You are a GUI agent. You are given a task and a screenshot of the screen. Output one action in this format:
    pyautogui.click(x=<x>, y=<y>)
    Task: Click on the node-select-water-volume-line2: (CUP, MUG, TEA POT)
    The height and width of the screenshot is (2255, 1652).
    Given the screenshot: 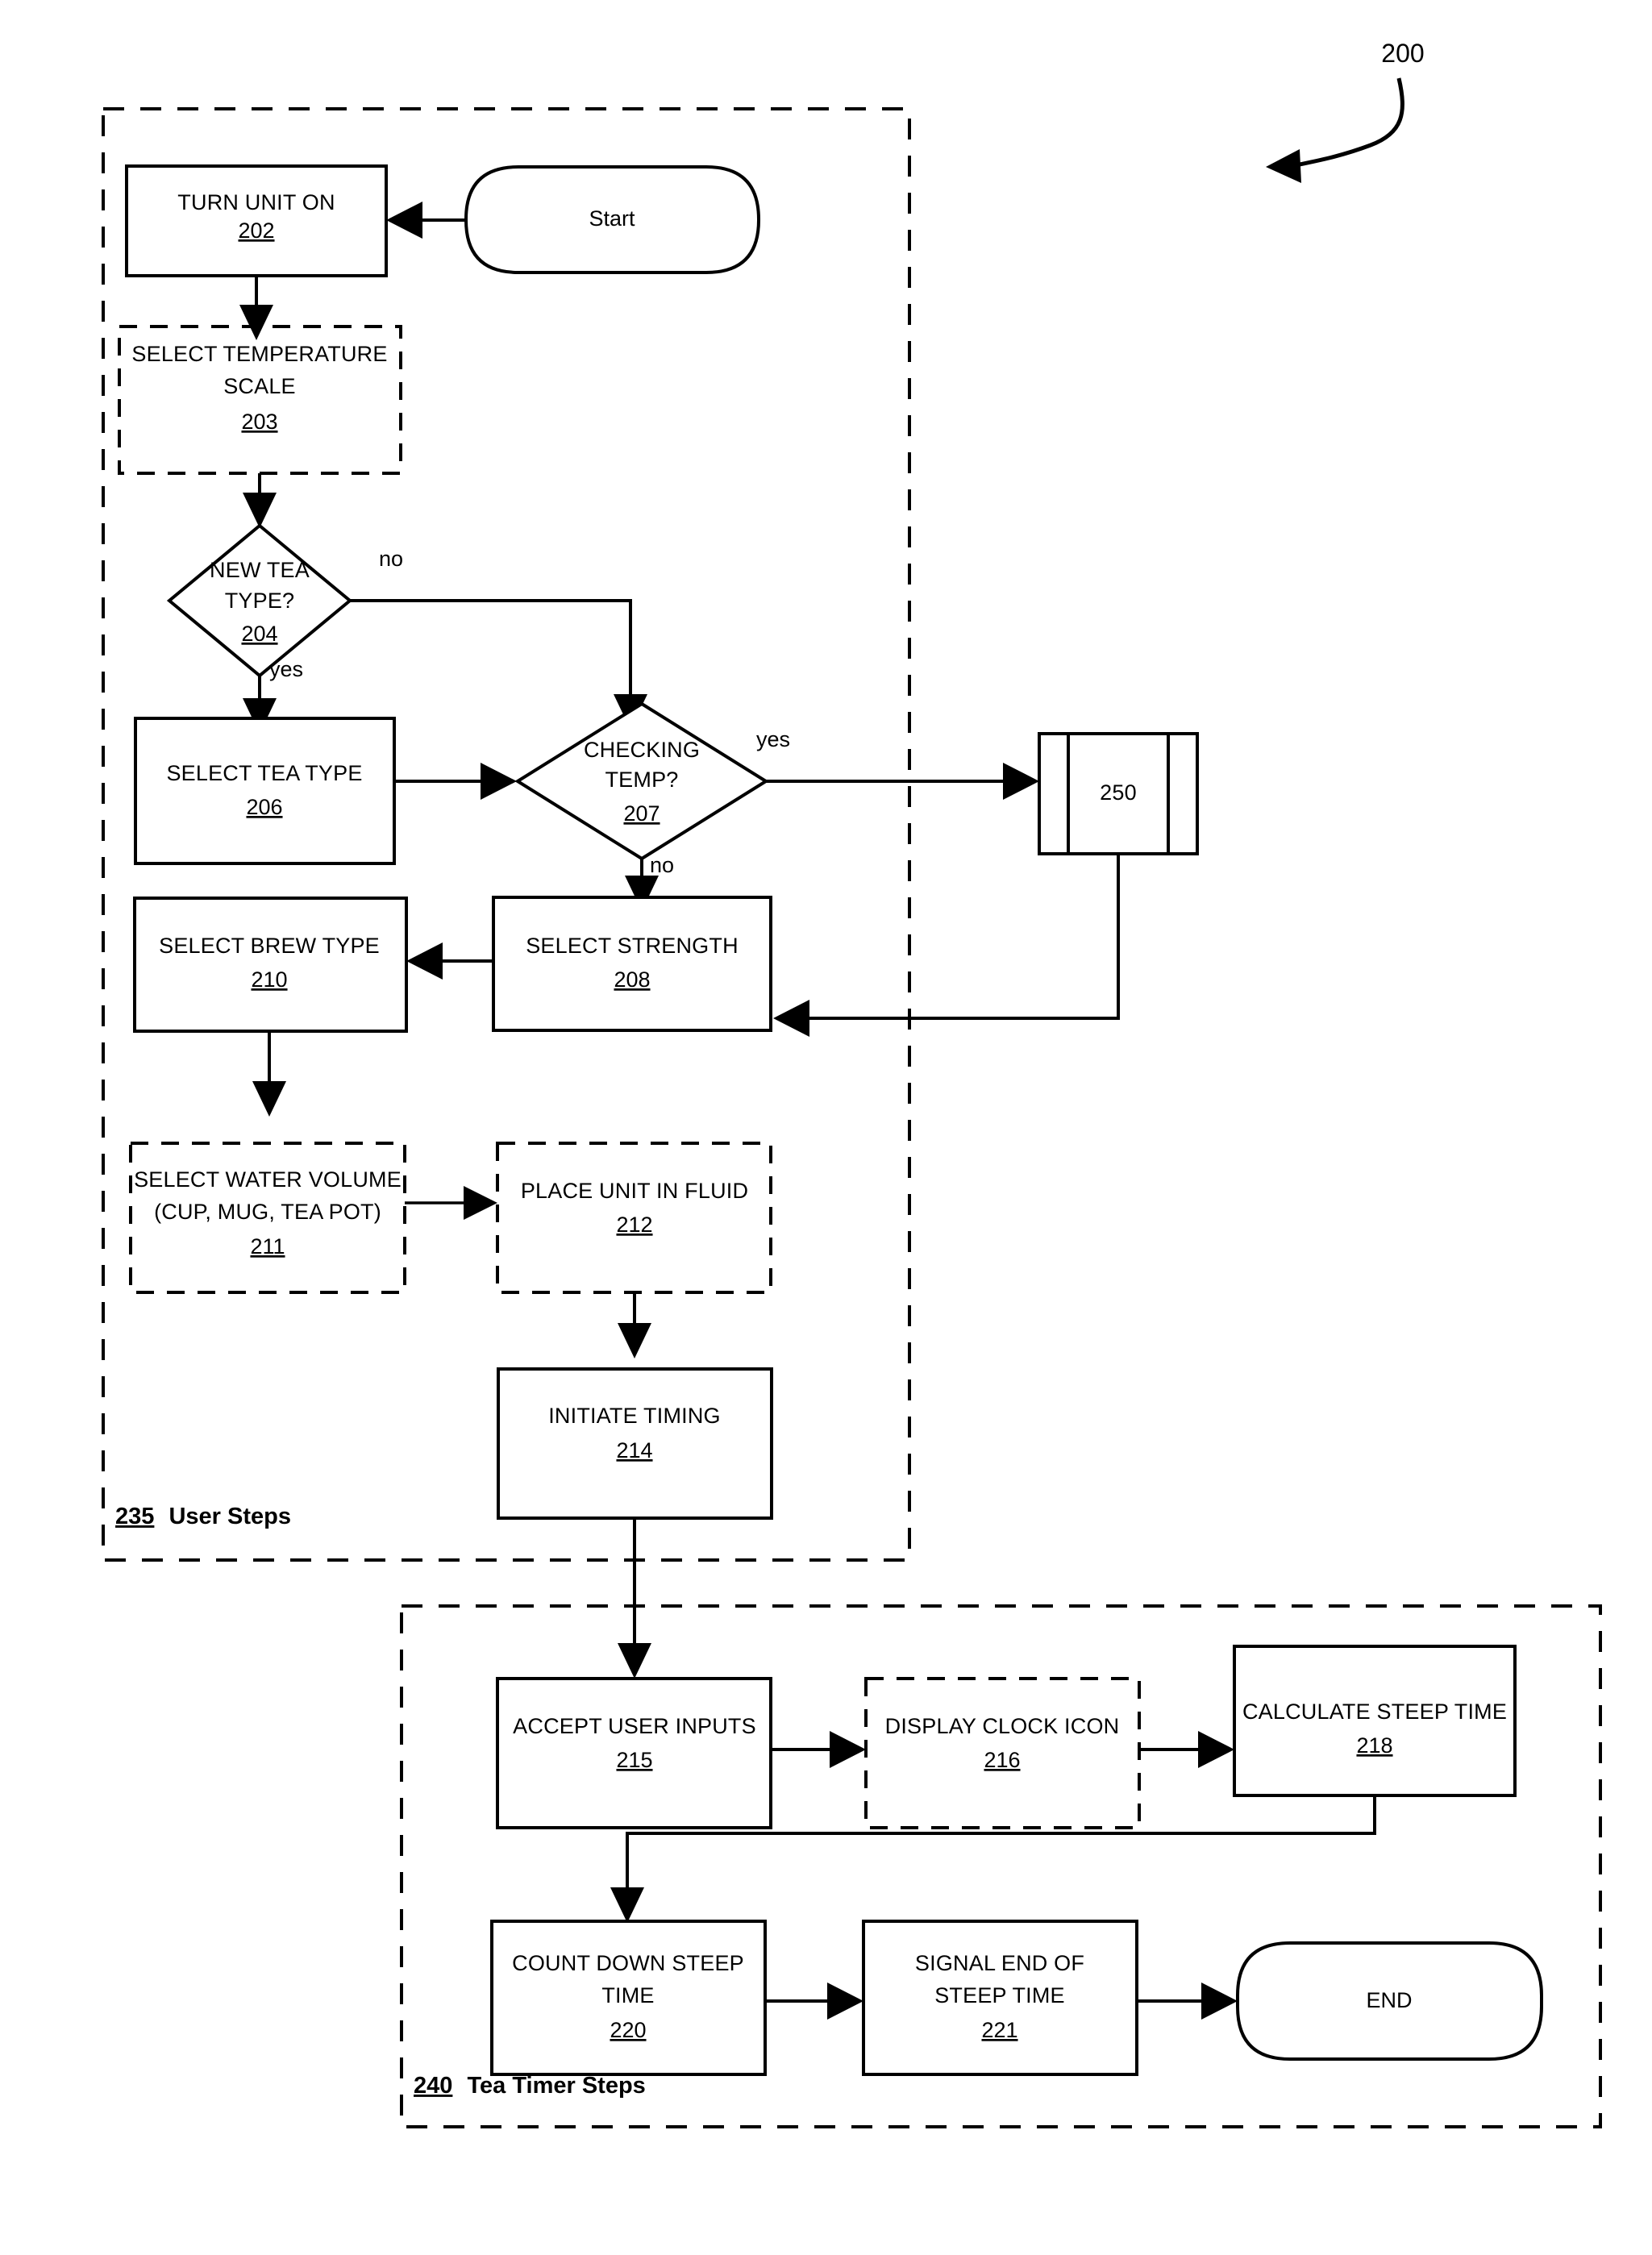 What is the action you would take?
    pyautogui.click(x=267, y=1212)
    